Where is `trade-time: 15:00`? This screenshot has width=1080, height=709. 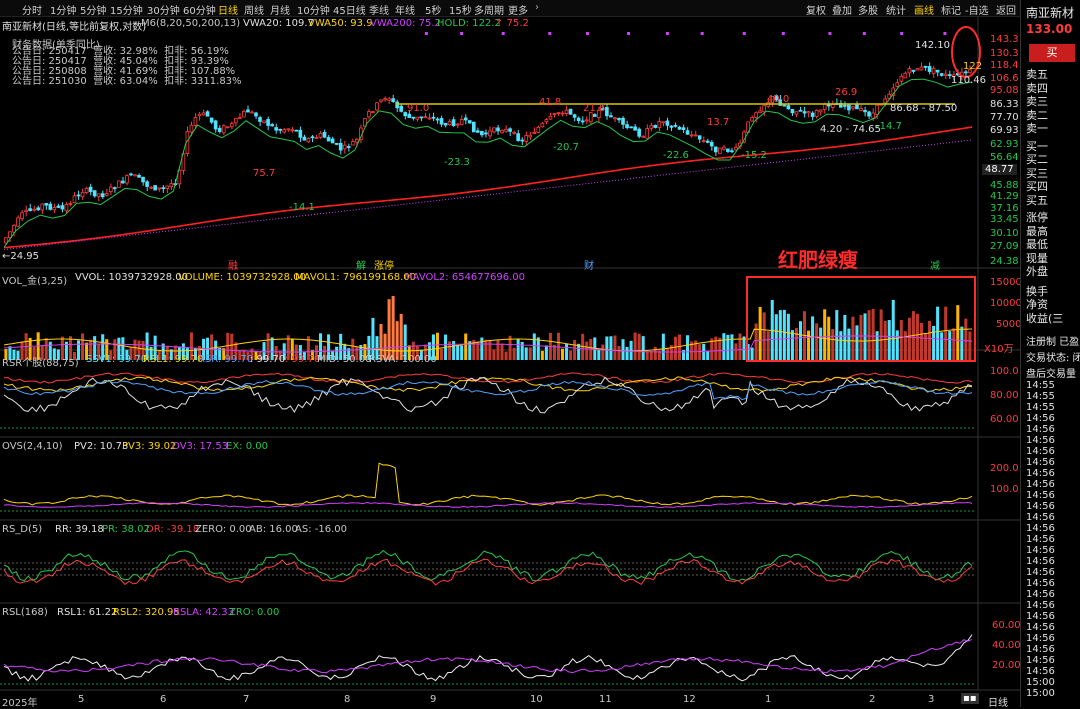 trade-time: 15:00 is located at coordinates (1040, 693).